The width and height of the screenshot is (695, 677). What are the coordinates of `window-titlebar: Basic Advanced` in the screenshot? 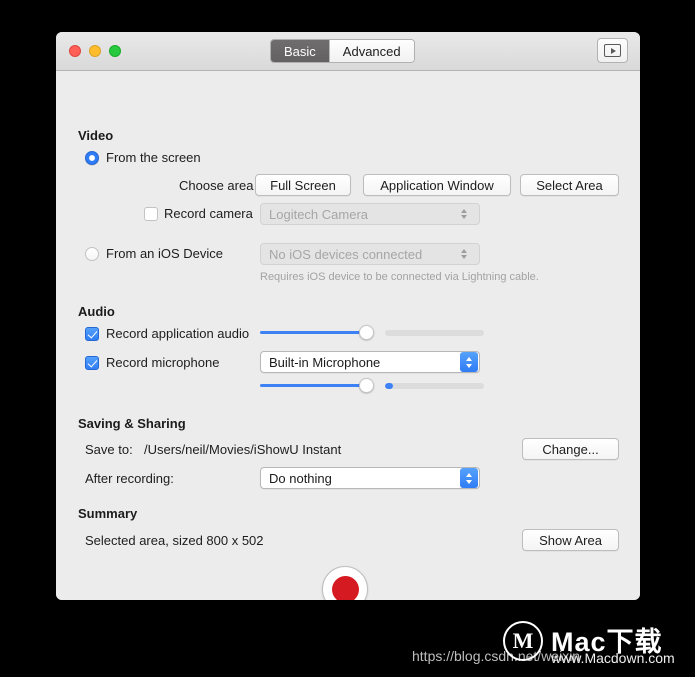 It's located at (348, 51).